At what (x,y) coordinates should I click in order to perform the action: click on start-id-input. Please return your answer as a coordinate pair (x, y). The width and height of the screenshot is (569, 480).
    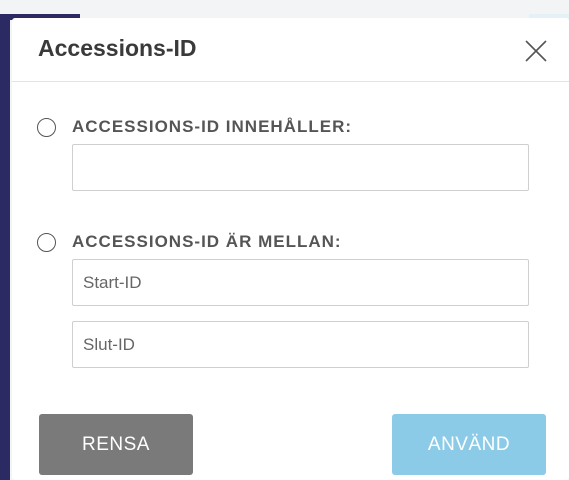
    Looking at the image, I should click on (300, 282).